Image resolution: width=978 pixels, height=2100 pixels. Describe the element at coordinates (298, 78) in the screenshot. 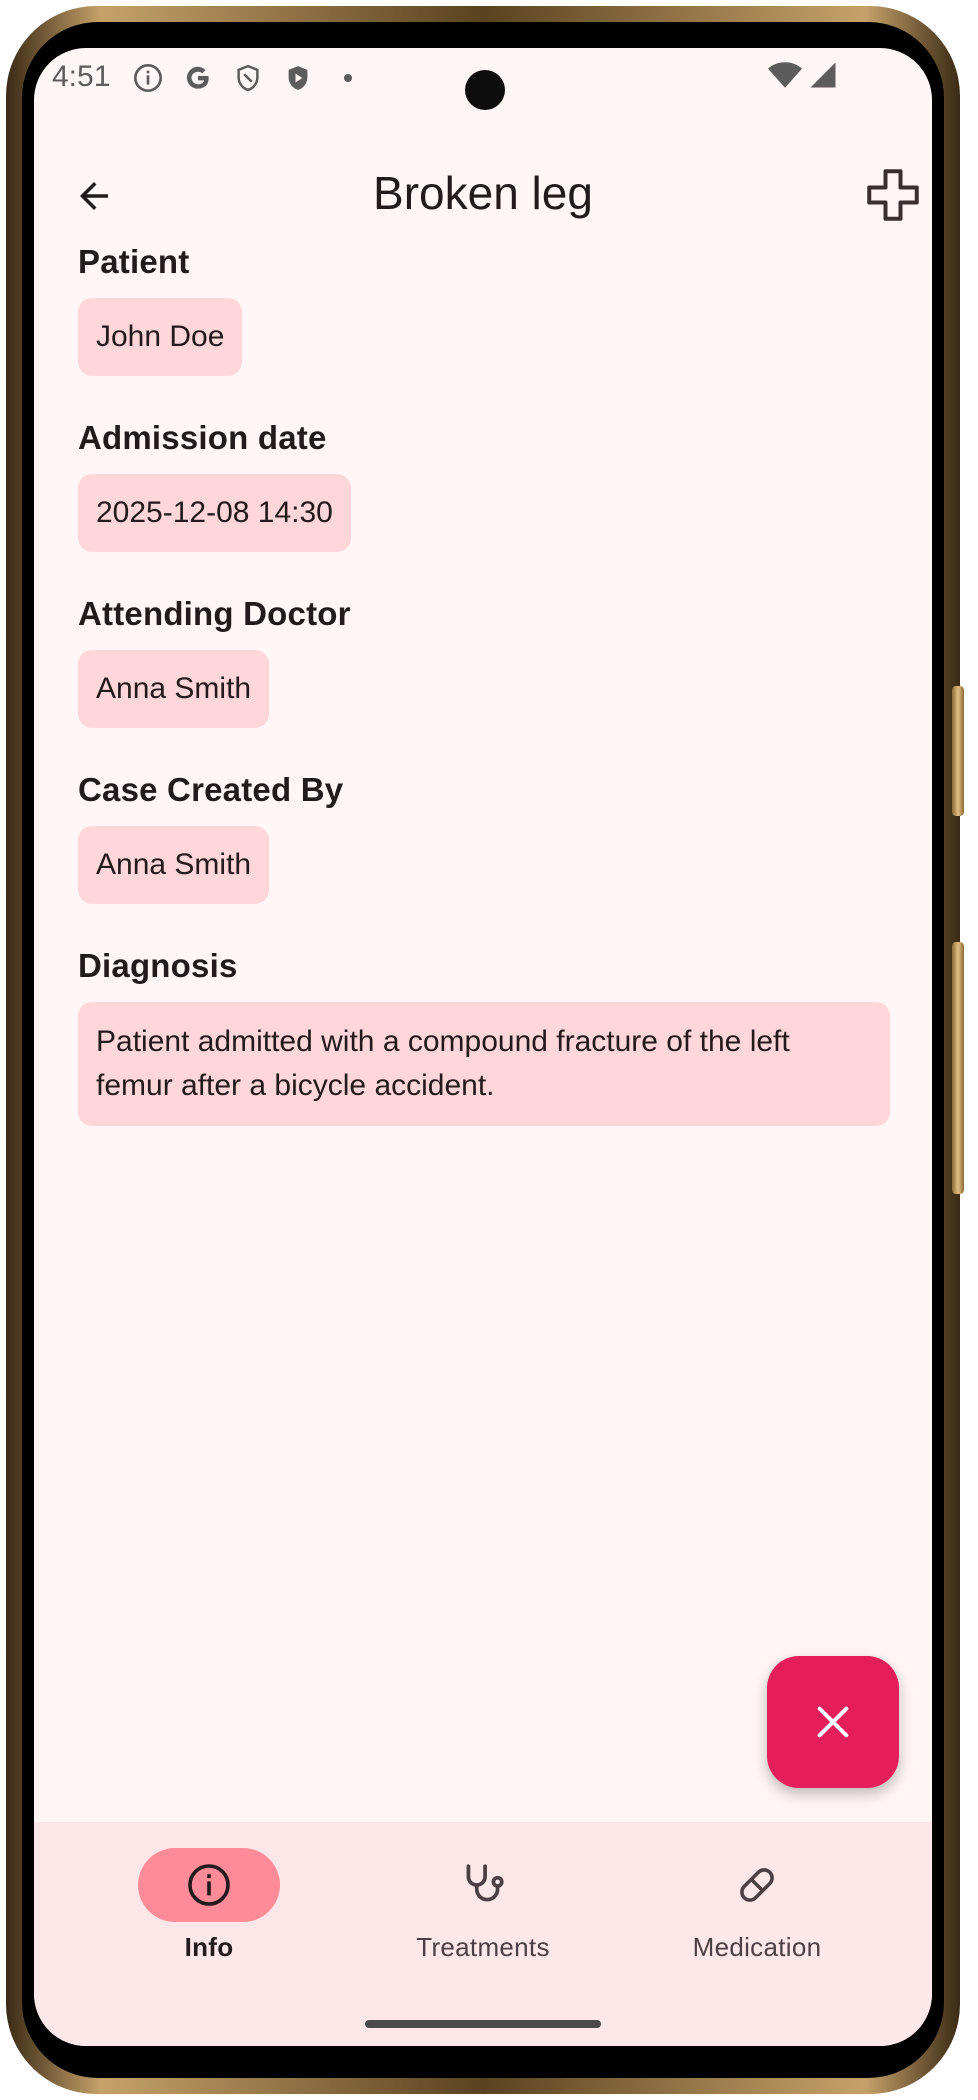

I see `play-protect-icon` at that location.